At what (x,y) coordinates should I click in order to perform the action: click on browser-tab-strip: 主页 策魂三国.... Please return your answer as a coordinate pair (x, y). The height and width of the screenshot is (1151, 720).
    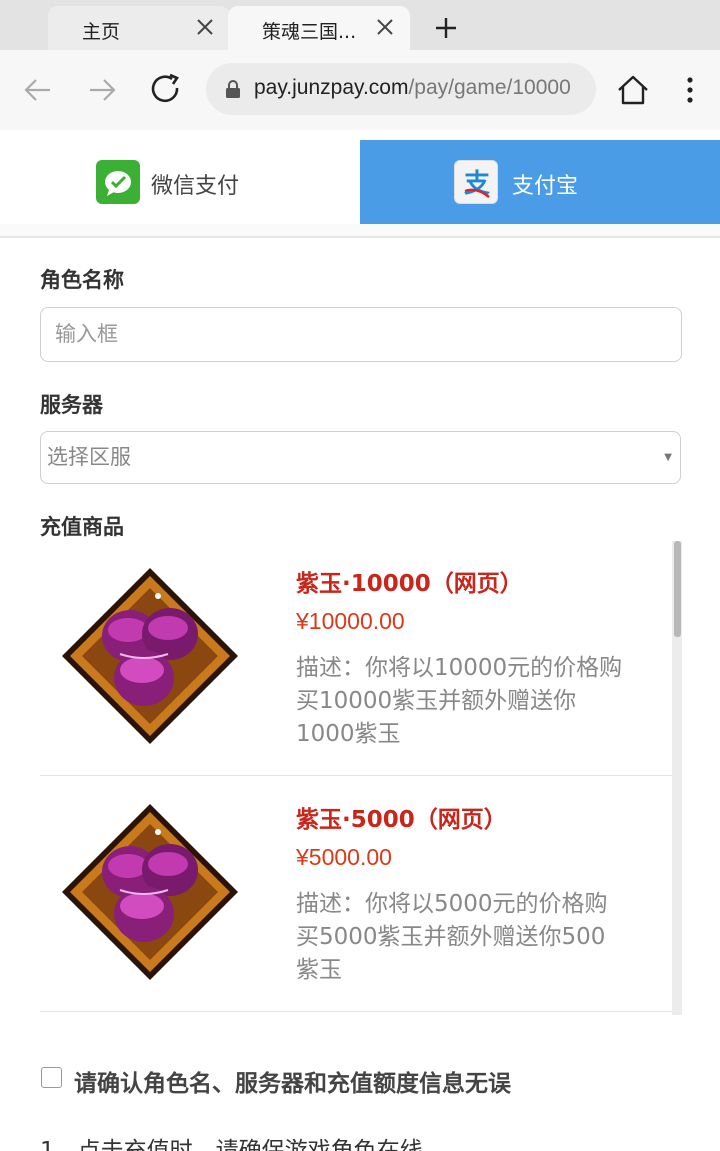
    Looking at the image, I should click on (360, 25).